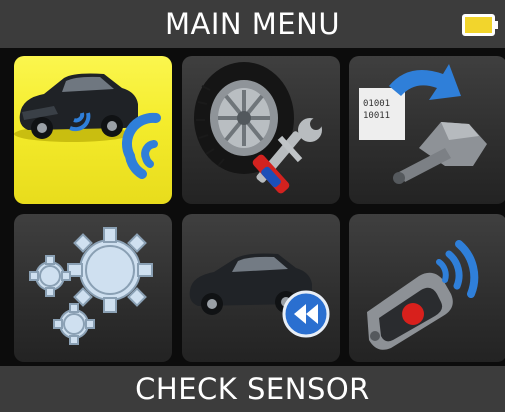 This screenshot has height=412, width=505. I want to click on menu-tile-service, so click(261, 130).